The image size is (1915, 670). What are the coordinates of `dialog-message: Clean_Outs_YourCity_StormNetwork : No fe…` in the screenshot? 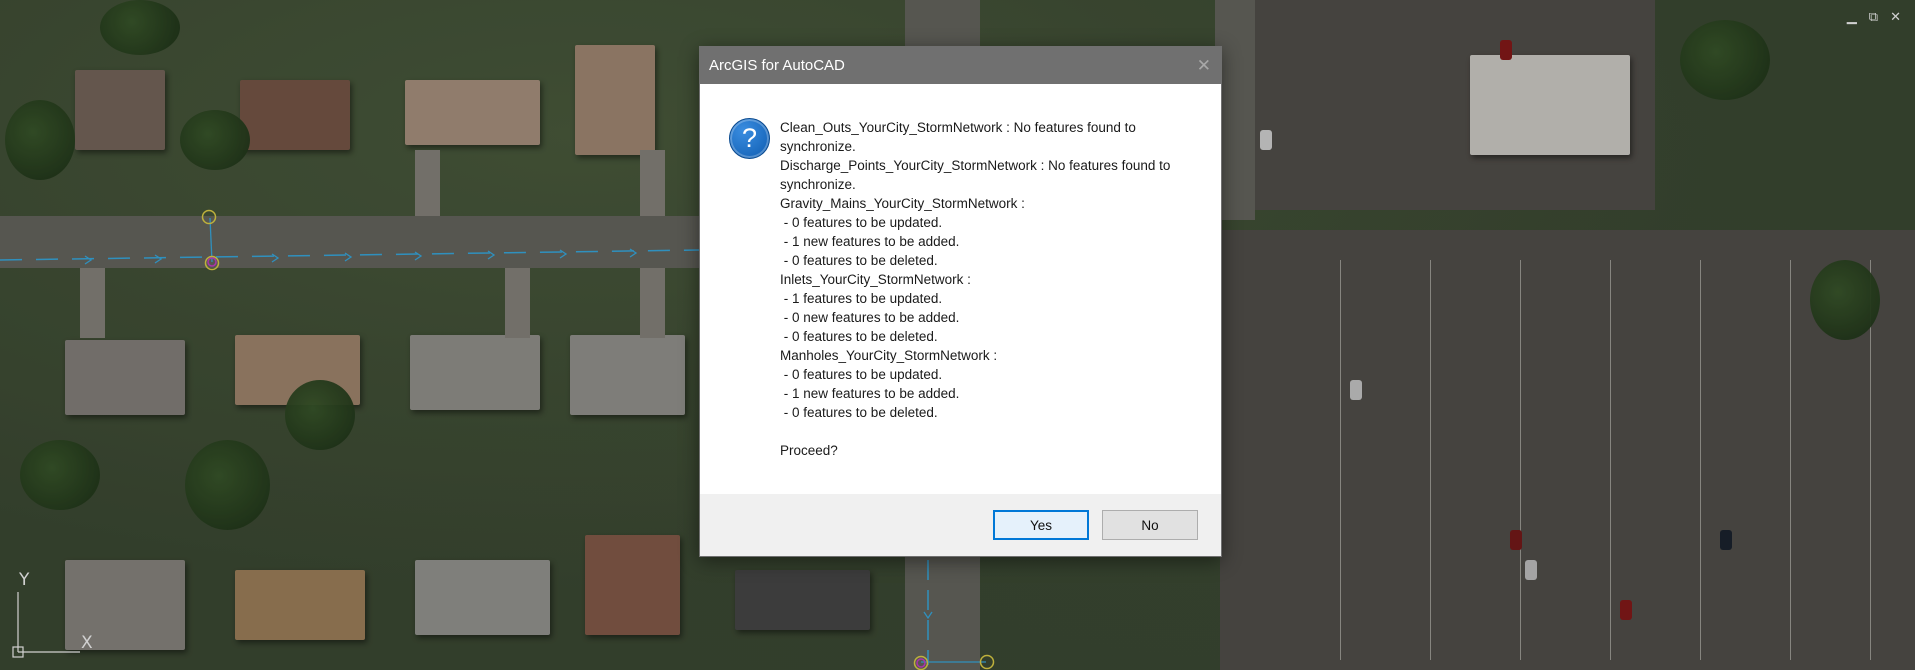 It's located at (982, 306).